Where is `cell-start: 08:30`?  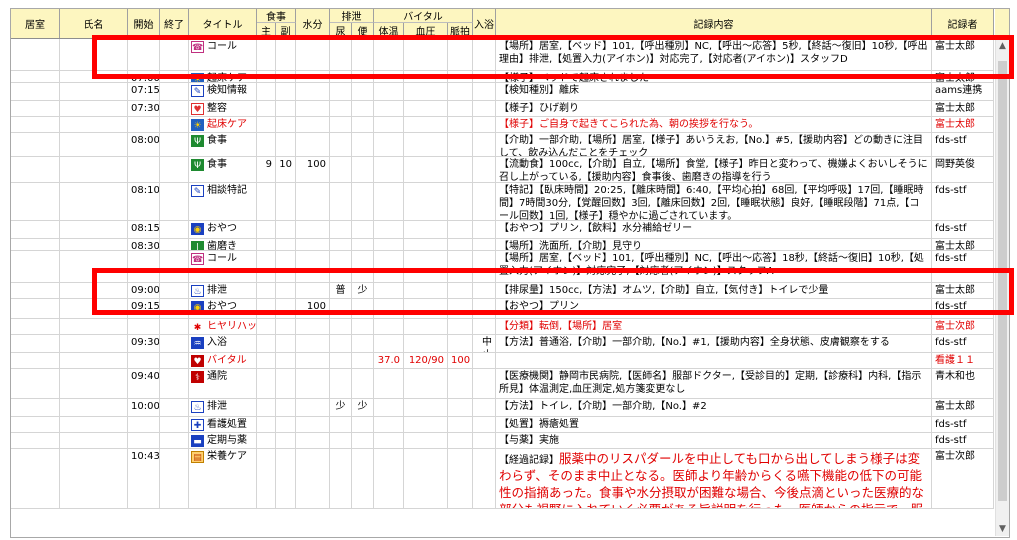 cell-start: 08:30 is located at coordinates (144, 244).